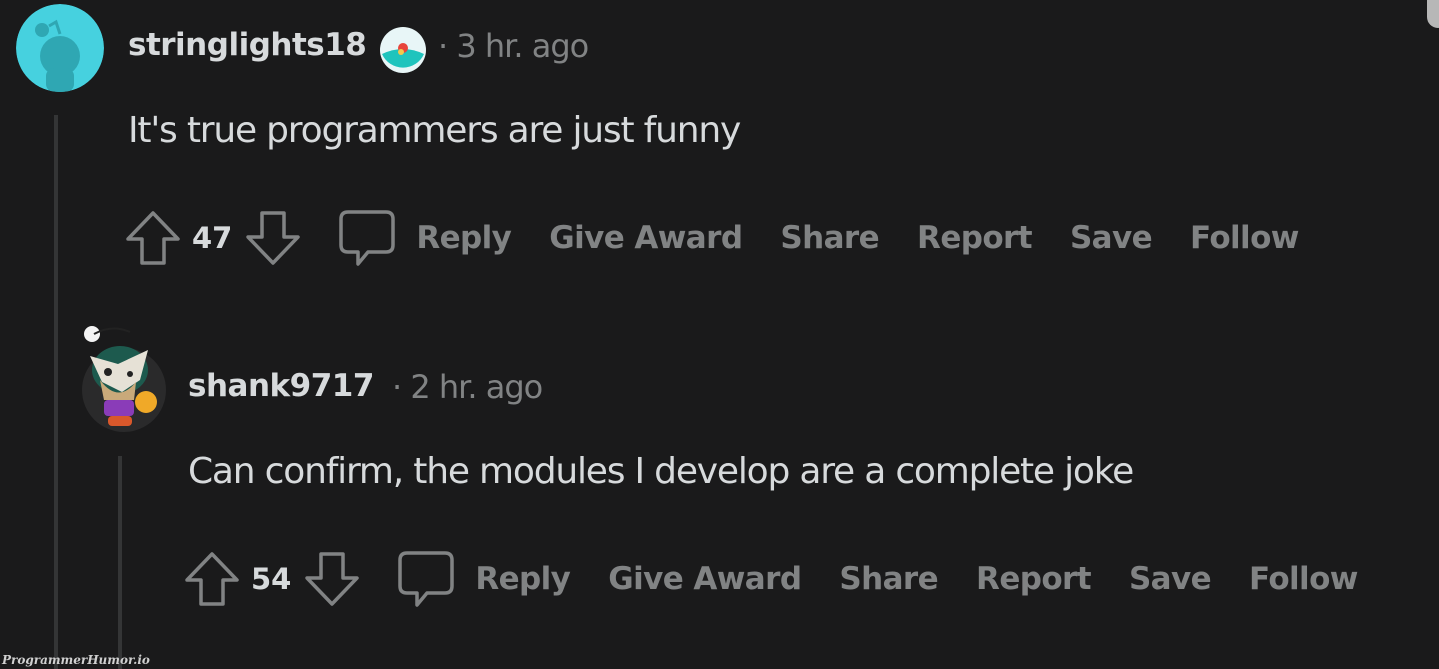 The width and height of the screenshot is (1439, 669). Describe the element at coordinates (212, 238) in the screenshot. I see `vote-count: 47` at that location.